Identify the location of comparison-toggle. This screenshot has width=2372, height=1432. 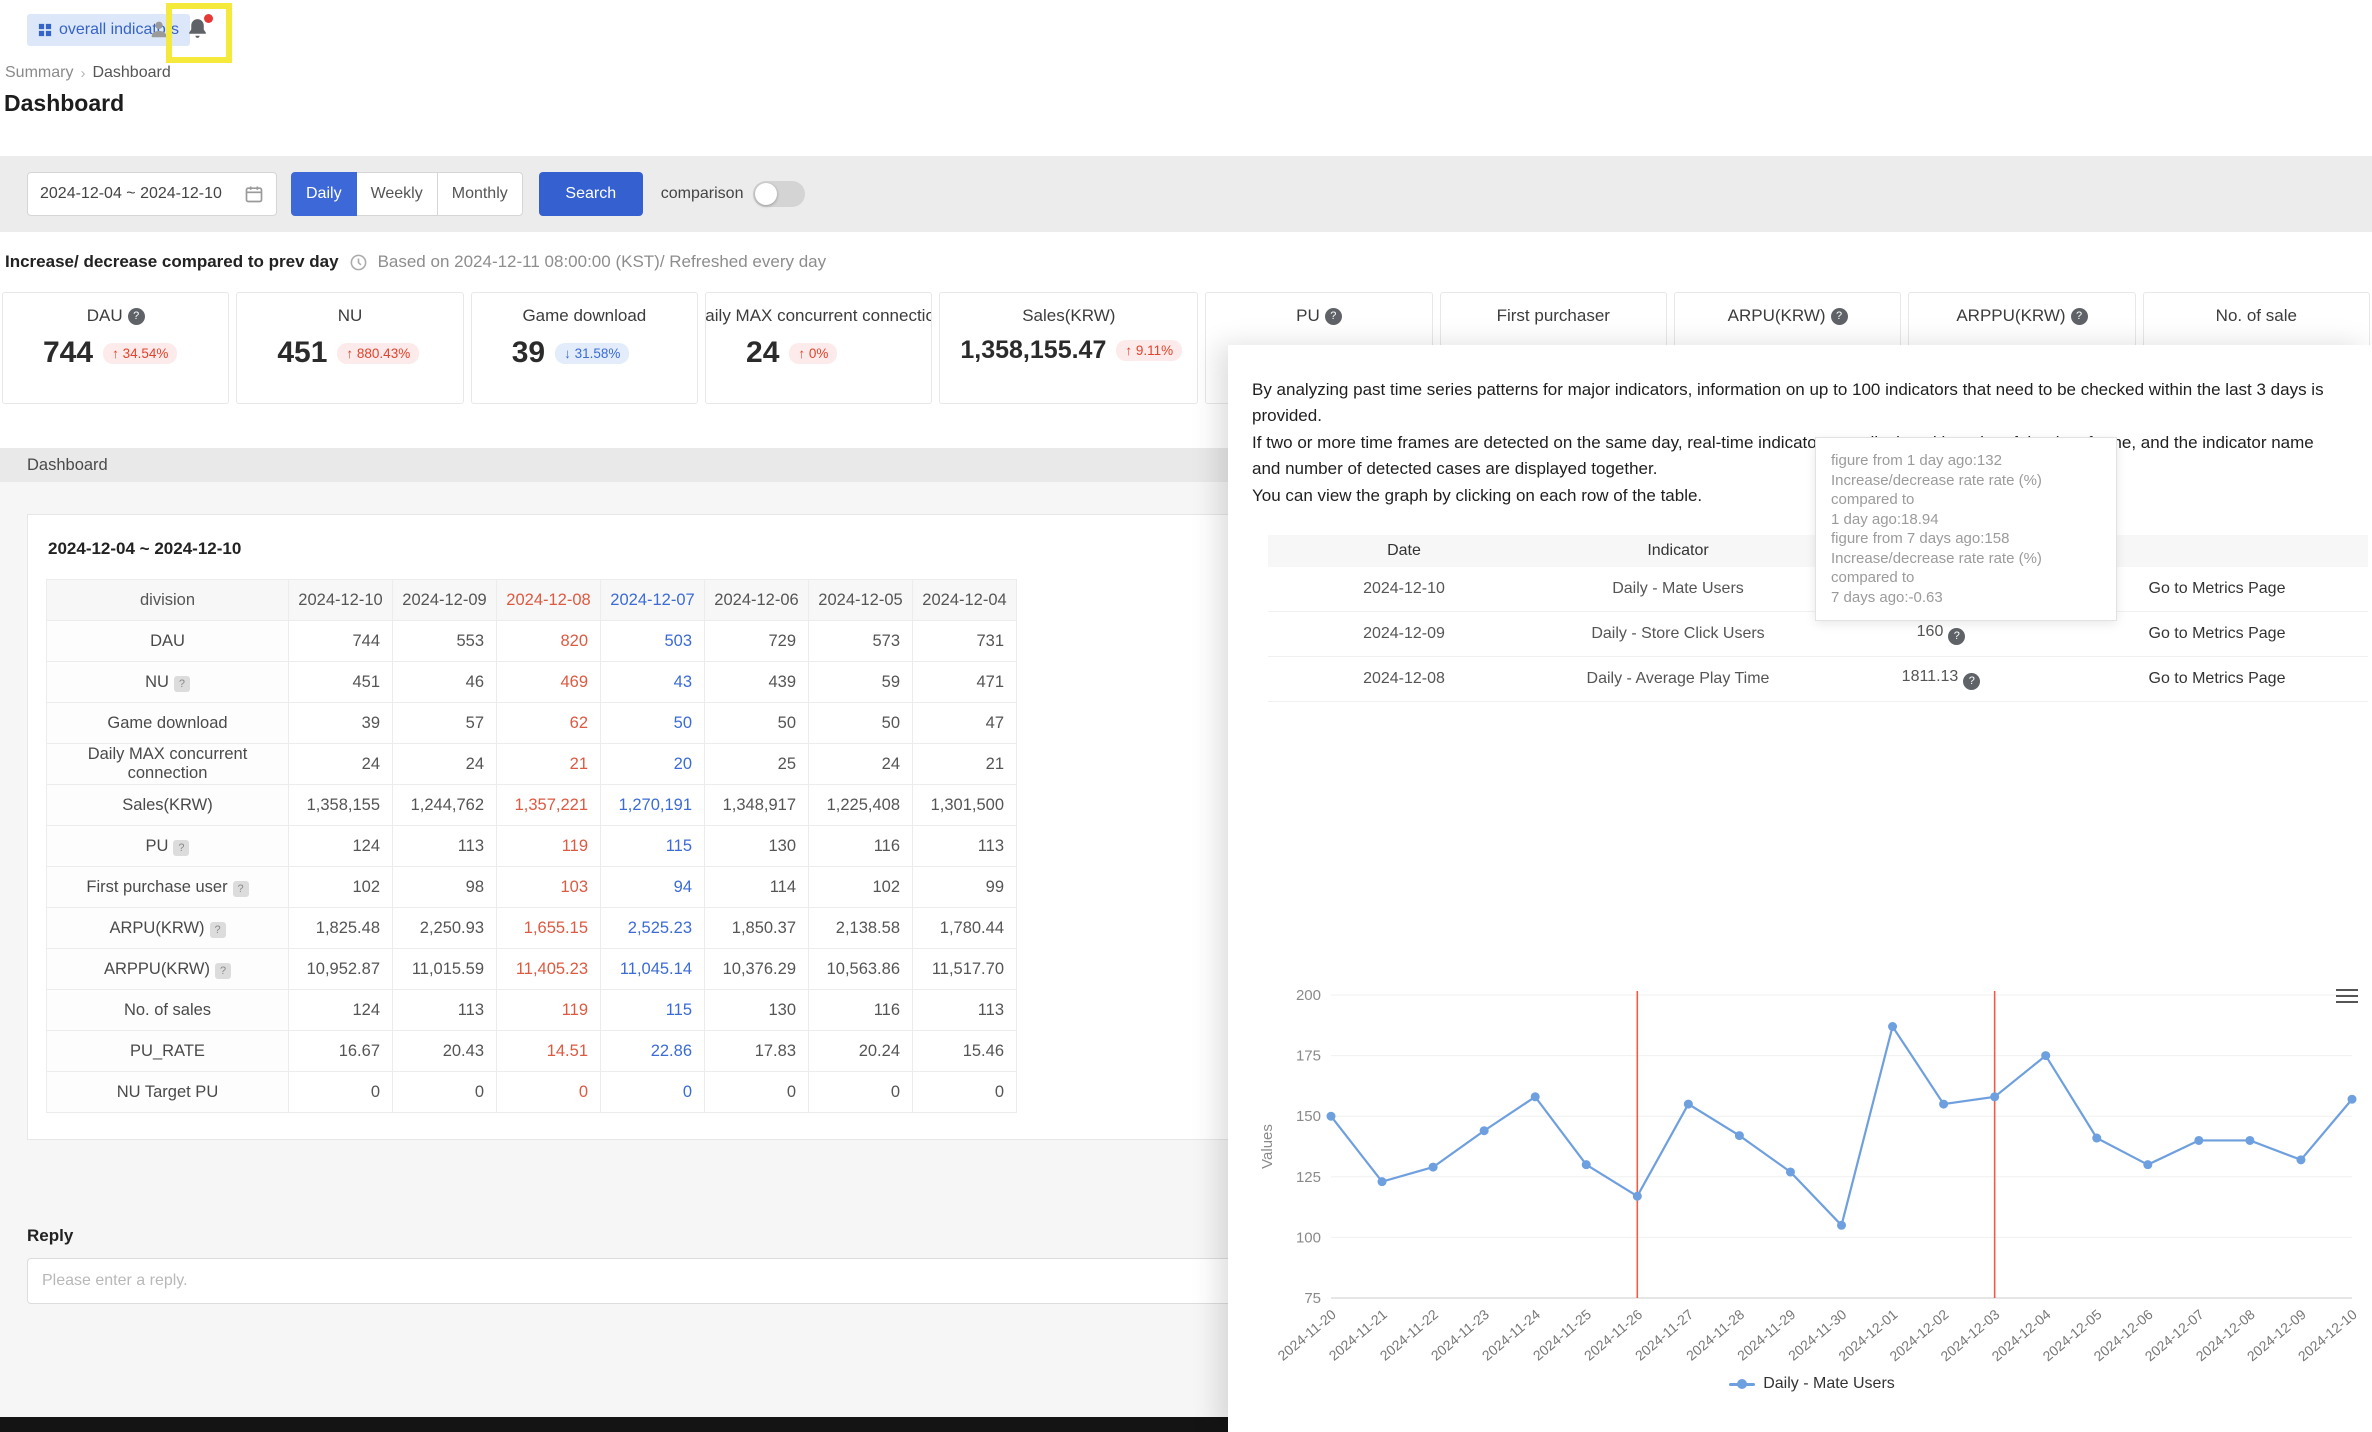
(779, 194).